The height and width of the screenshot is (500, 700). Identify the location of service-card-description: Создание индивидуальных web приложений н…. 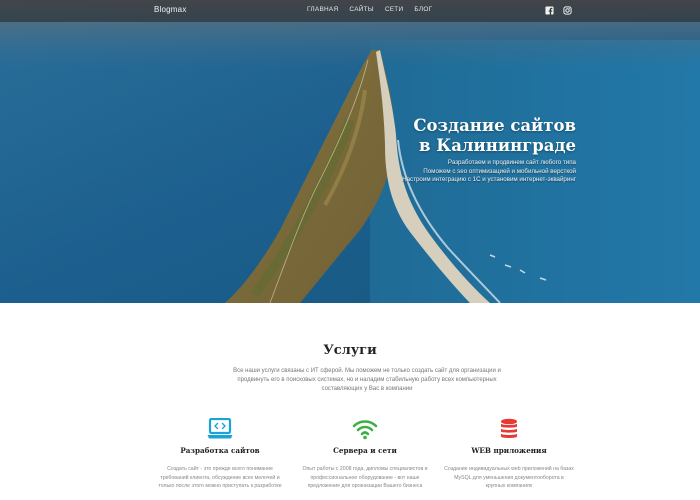
(509, 478).